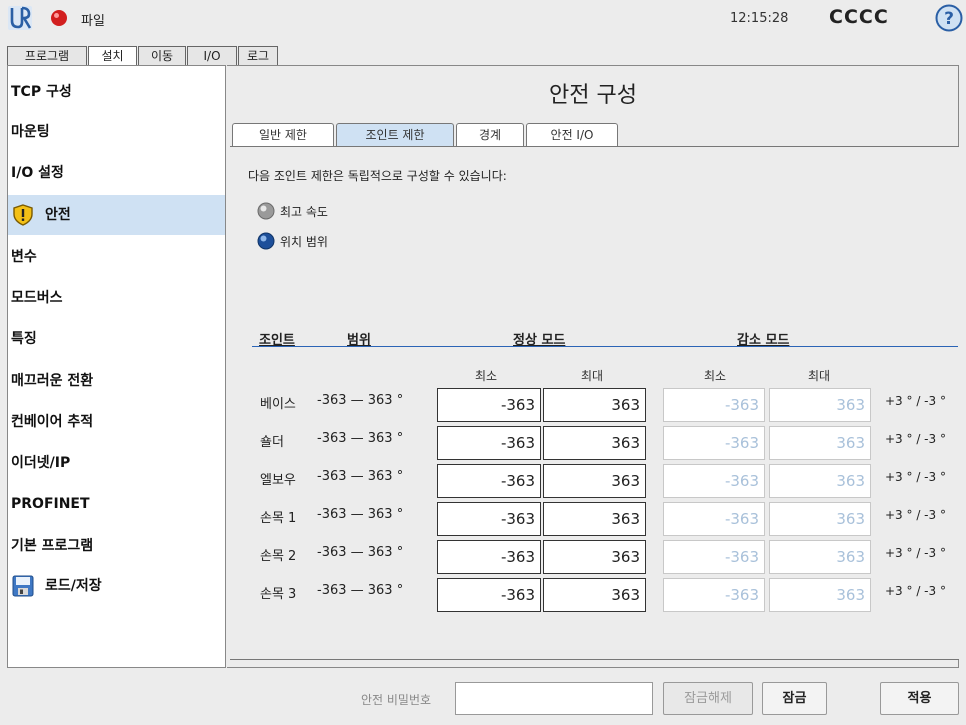  What do you see at coordinates (116, 339) in the screenshot?
I see `sidebar-item-features: 특징` at bounding box center [116, 339].